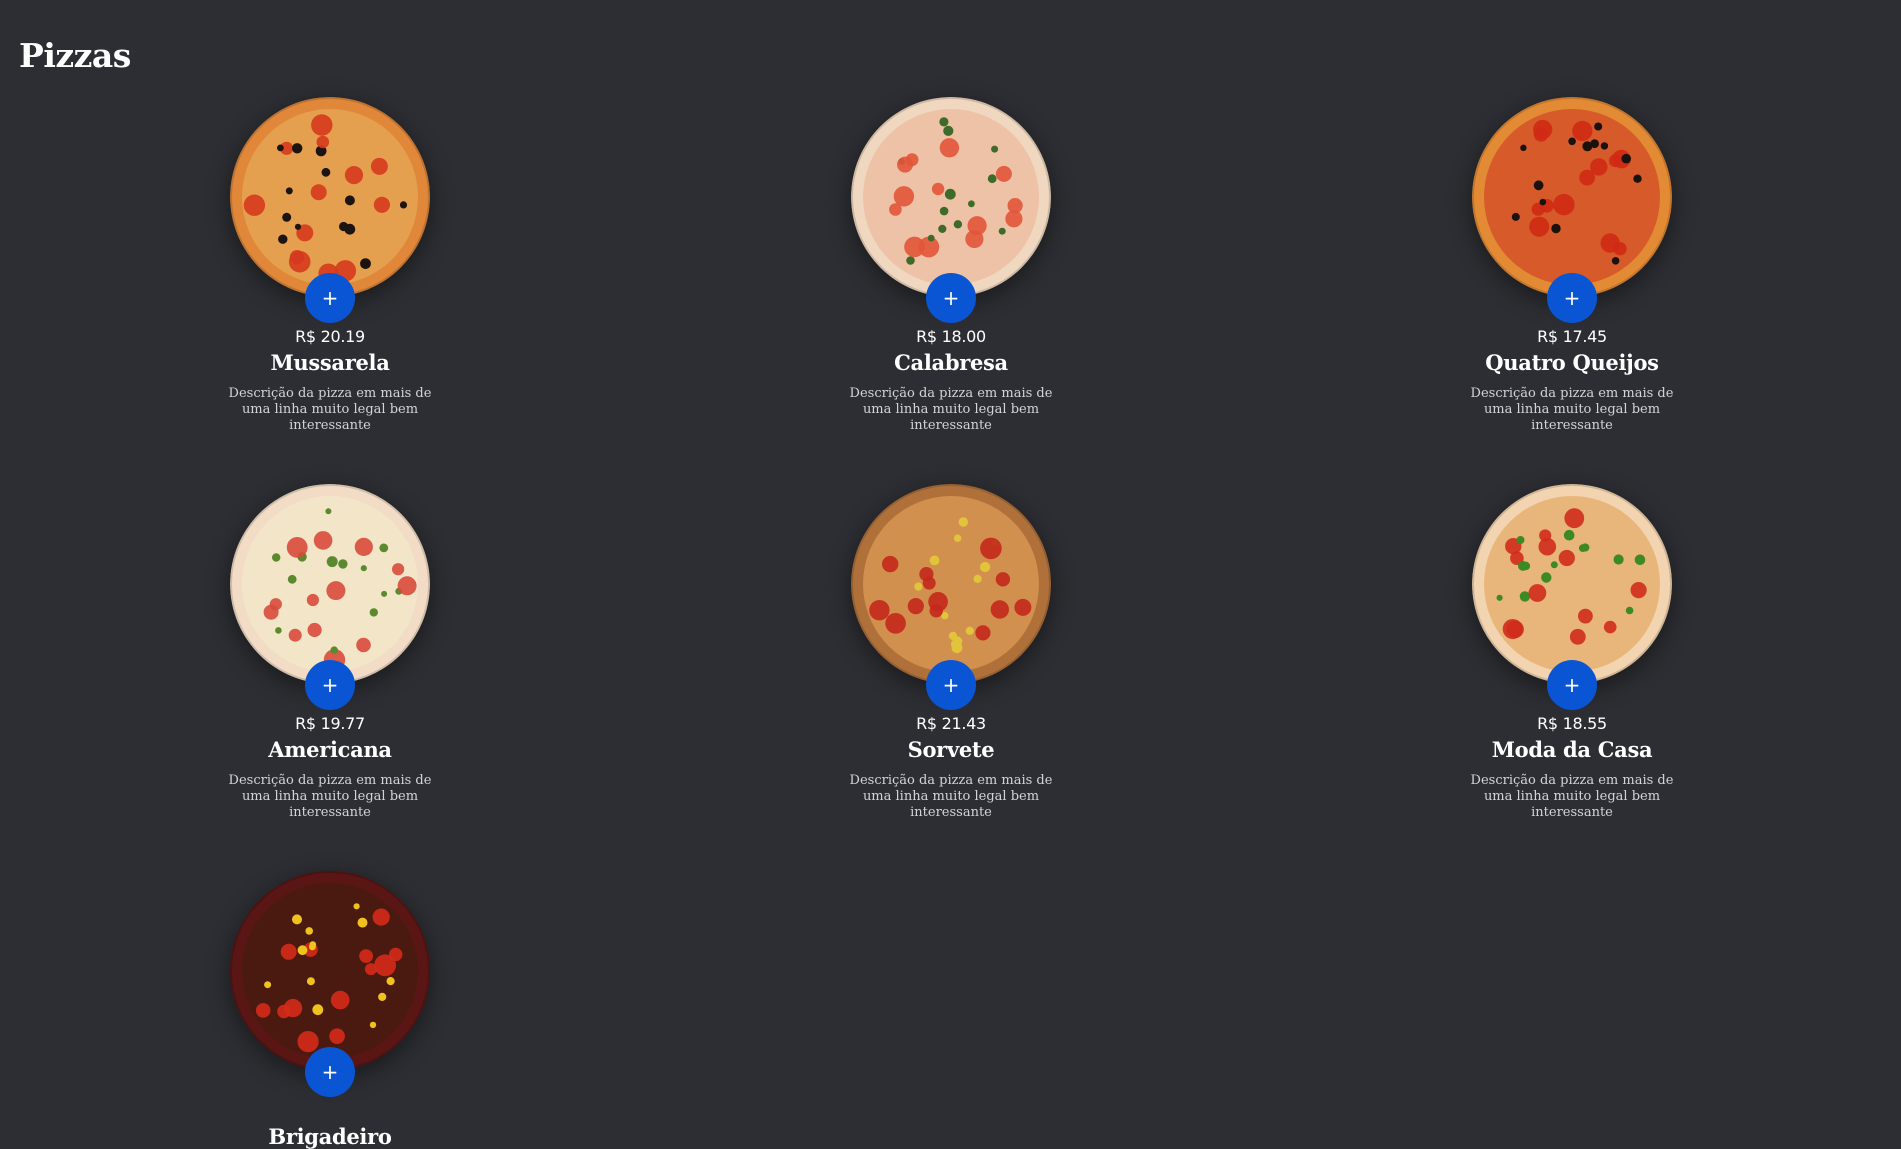 The height and width of the screenshot is (1149, 1901). I want to click on pizza-name: Moda da Casa, so click(1572, 749).